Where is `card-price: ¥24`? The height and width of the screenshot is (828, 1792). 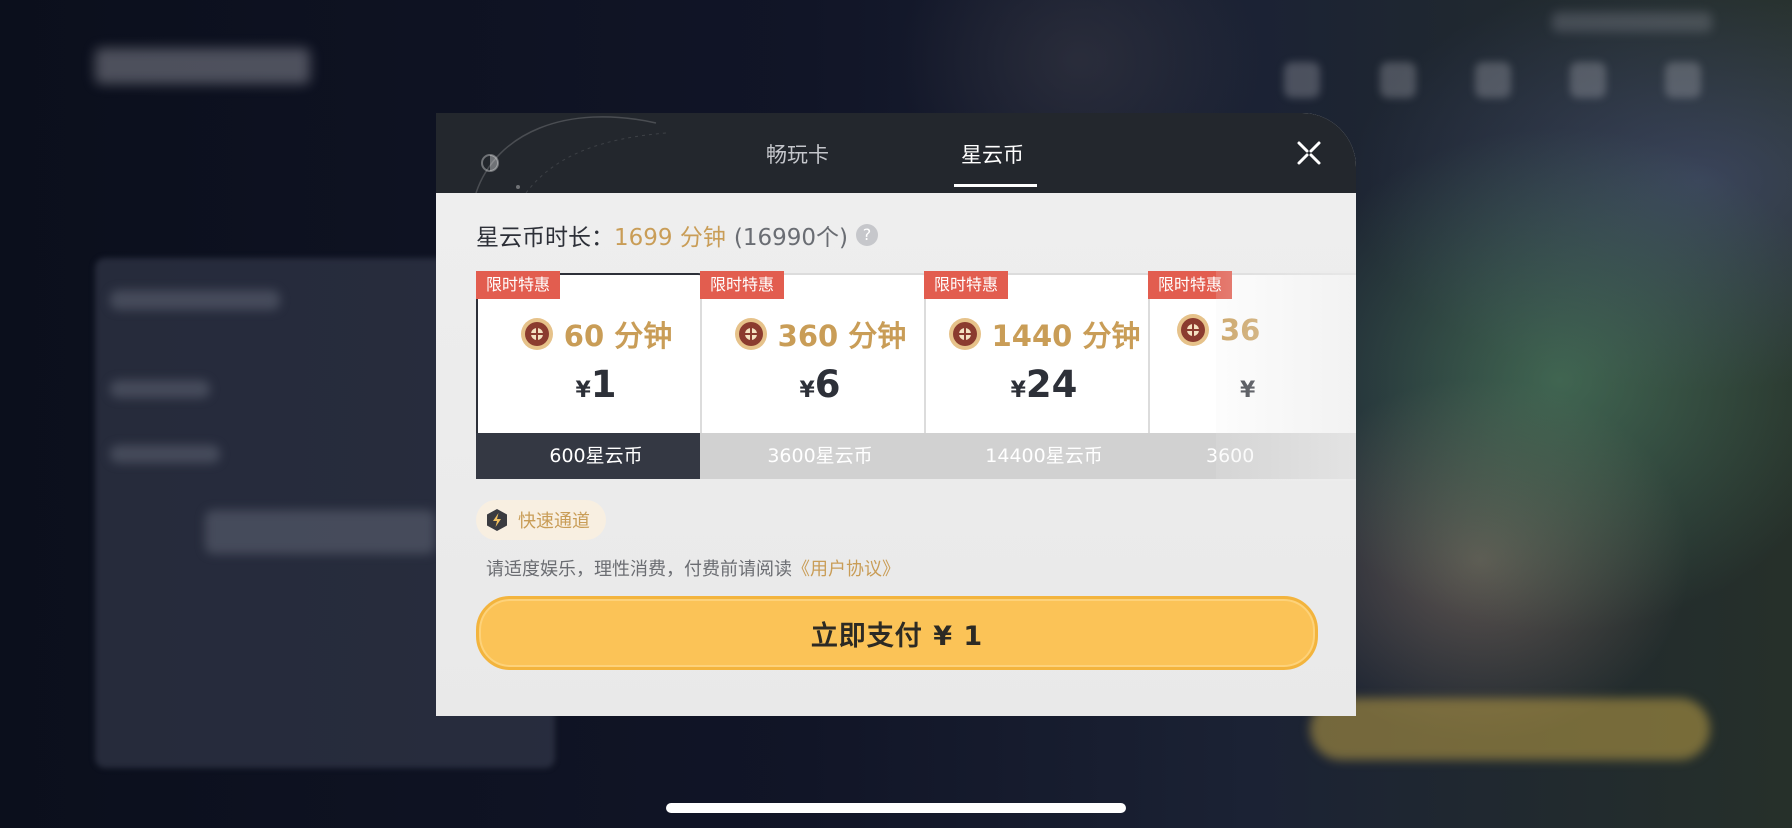 card-price: ¥24 is located at coordinates (1044, 384).